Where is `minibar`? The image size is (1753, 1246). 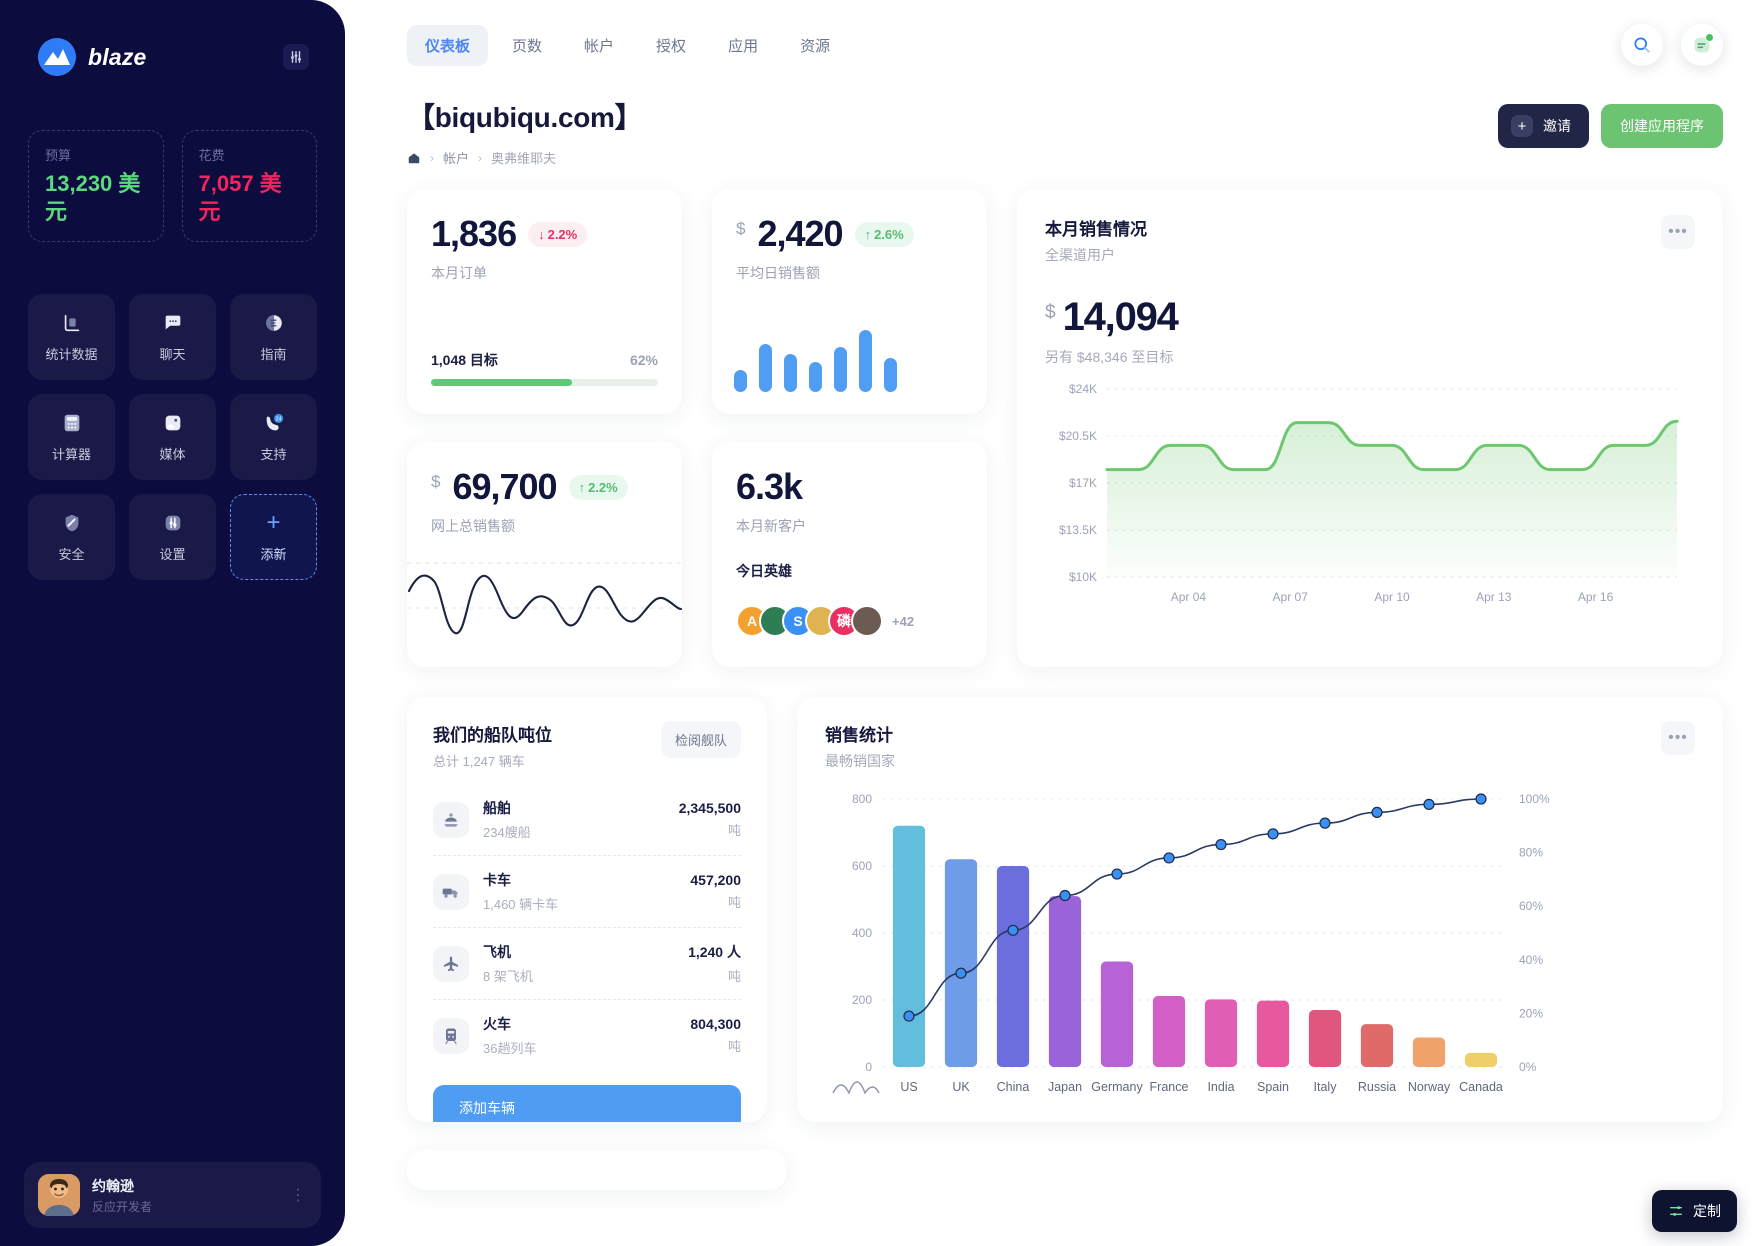
minibar is located at coordinates (790, 373).